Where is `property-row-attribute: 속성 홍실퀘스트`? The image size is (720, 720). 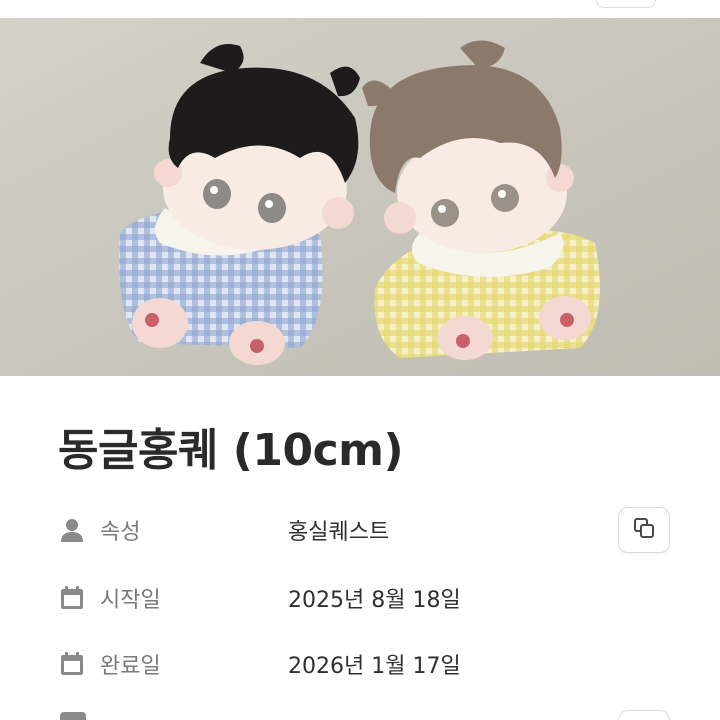 property-row-attribute: 속성 홍실퀘스트 is located at coordinates (368, 530).